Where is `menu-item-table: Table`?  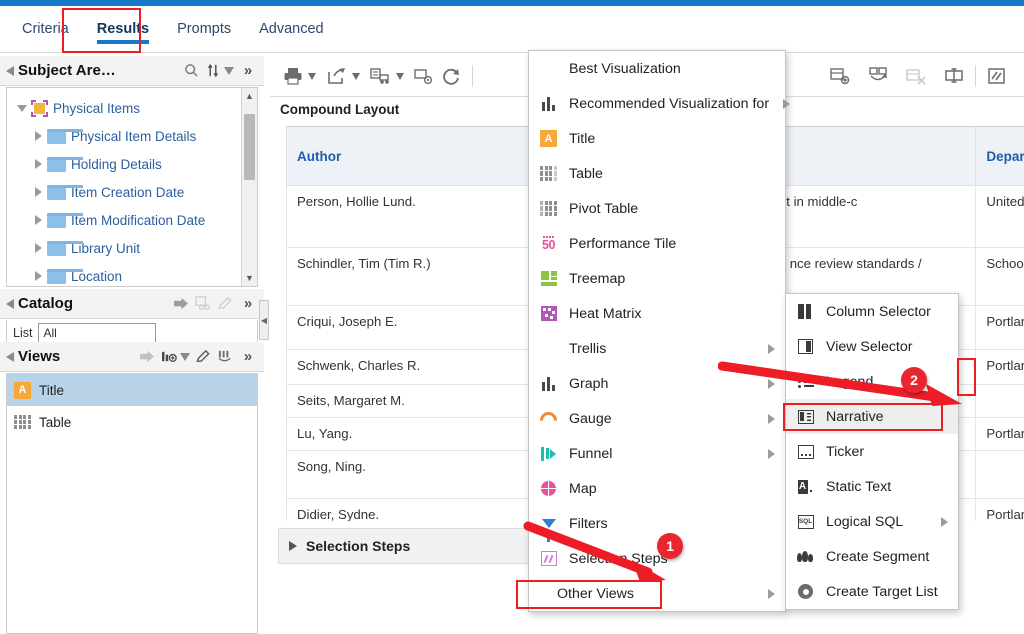 menu-item-table: Table is located at coordinates (657, 173).